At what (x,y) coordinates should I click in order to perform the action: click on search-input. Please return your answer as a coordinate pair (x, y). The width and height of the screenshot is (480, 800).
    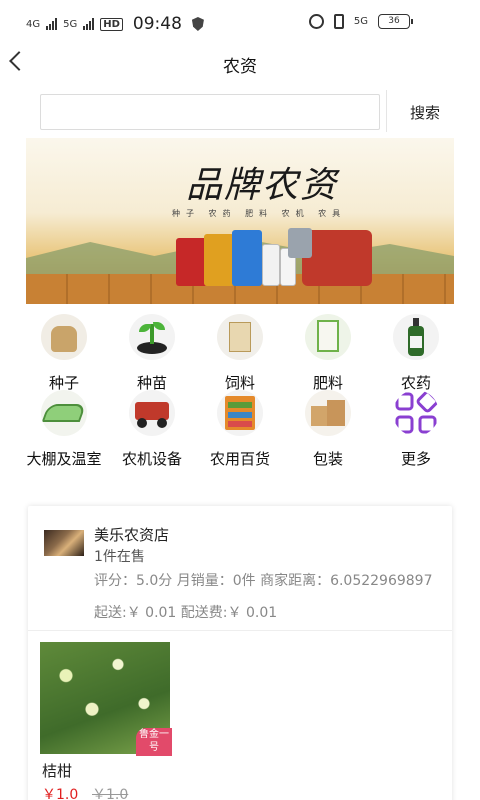
    Looking at the image, I should click on (210, 112).